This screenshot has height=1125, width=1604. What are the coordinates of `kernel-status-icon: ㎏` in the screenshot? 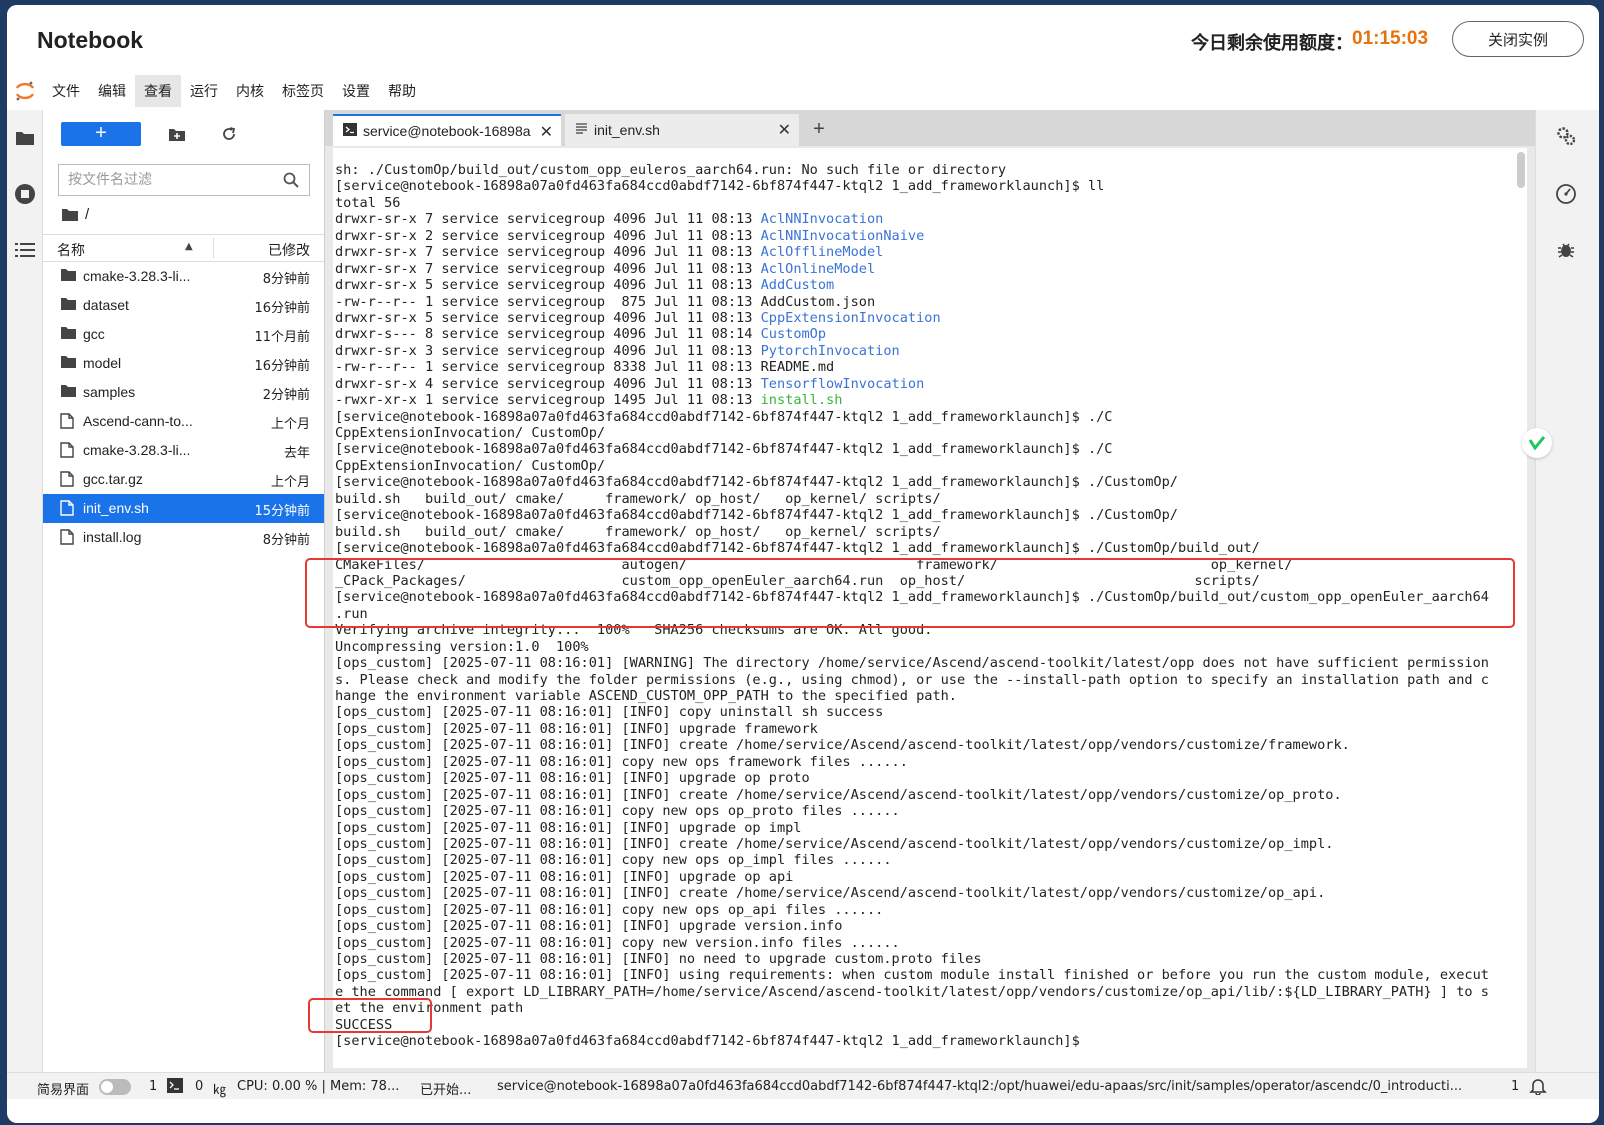 It's located at (219, 1088).